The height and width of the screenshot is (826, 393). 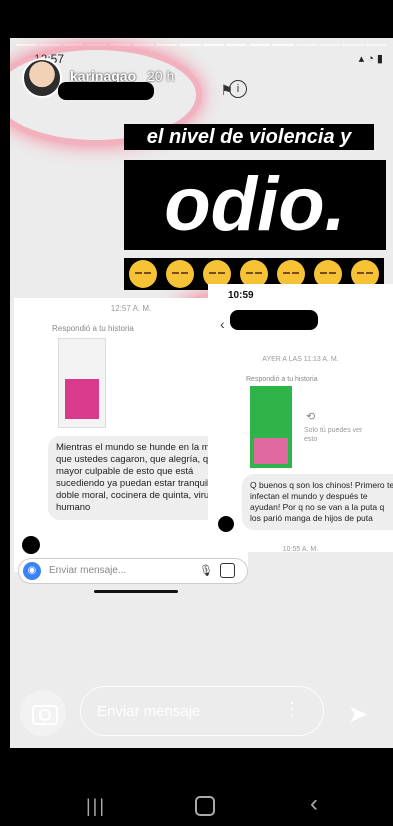 I want to click on more-options-icon: ⋮, so click(x=292, y=709).